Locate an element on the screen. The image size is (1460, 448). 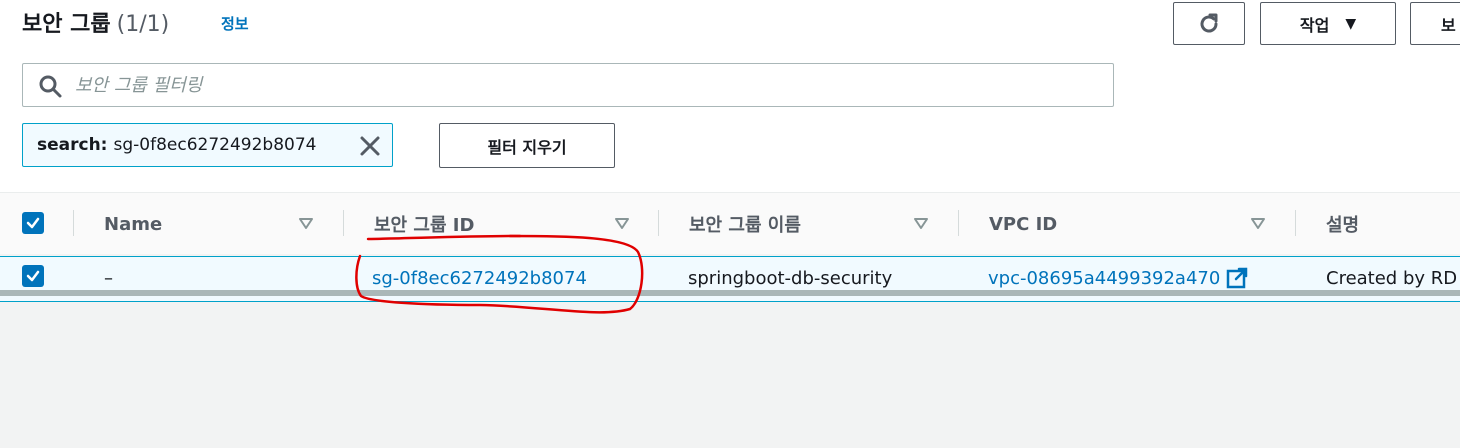
select-all-checkbox is located at coordinates (33, 223).